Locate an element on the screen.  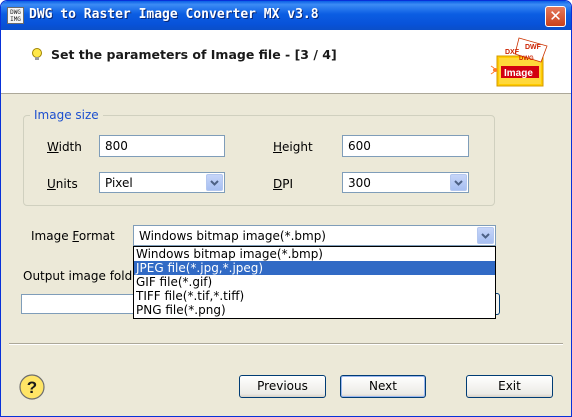
help-icon: ? is located at coordinates (32, 387).